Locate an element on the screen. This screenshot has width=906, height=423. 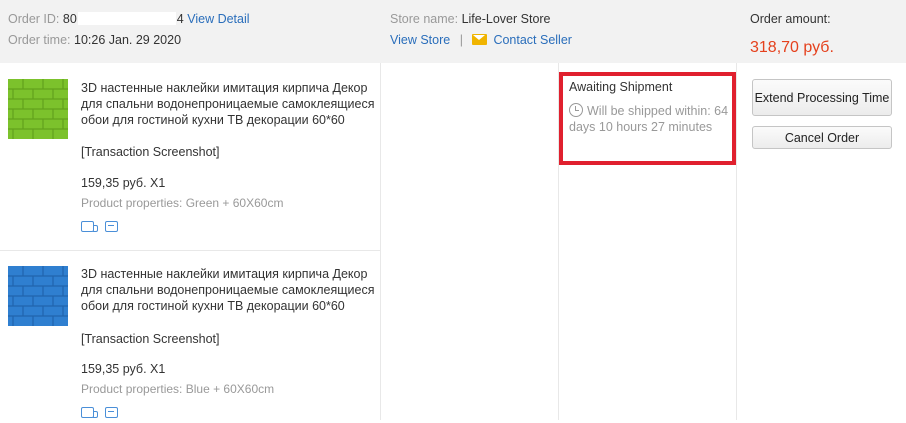
product-thumbnail-blue is located at coordinates (38, 296).